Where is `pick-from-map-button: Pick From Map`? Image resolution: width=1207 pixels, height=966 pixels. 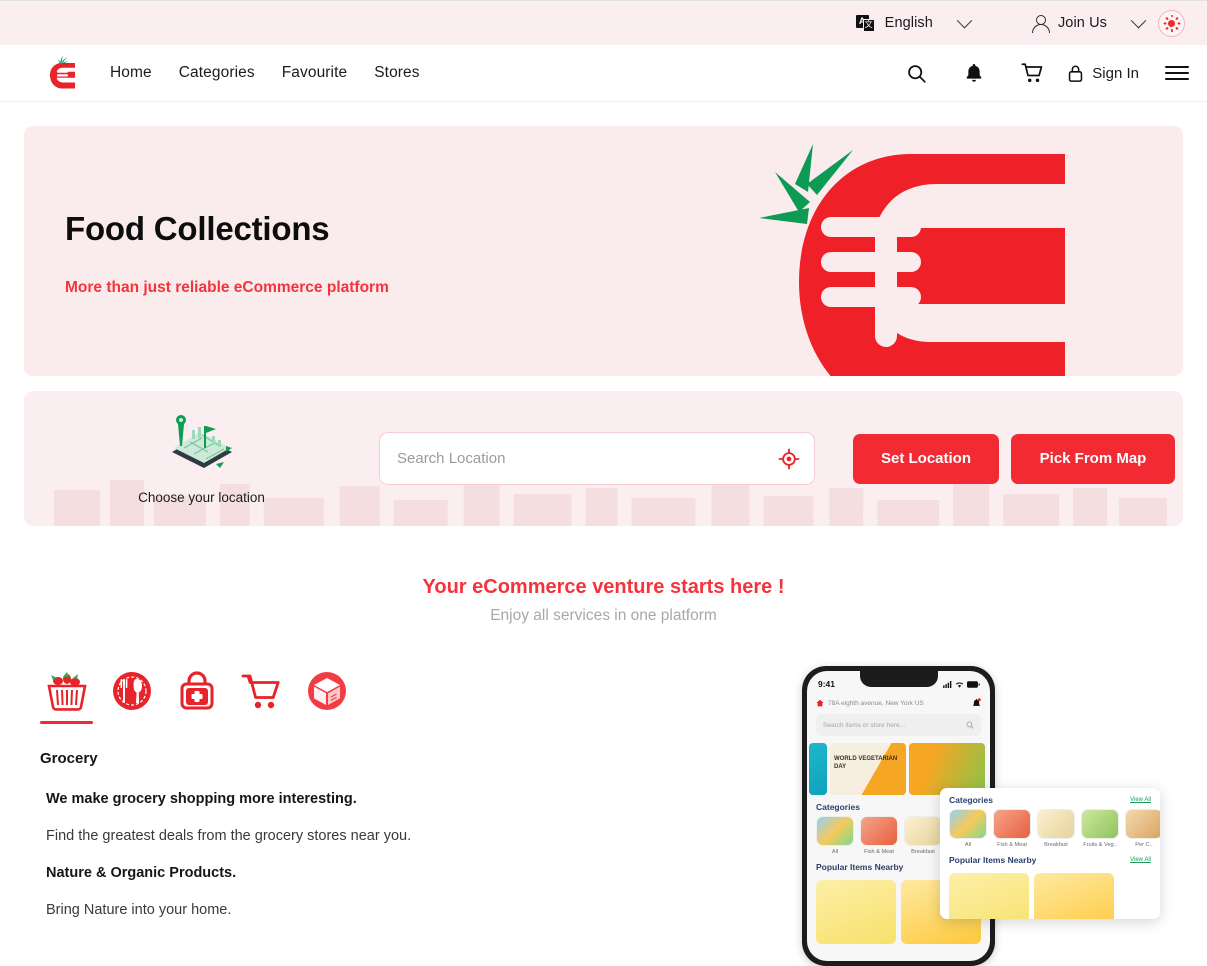 pick-from-map-button: Pick From Map is located at coordinates (1093, 458).